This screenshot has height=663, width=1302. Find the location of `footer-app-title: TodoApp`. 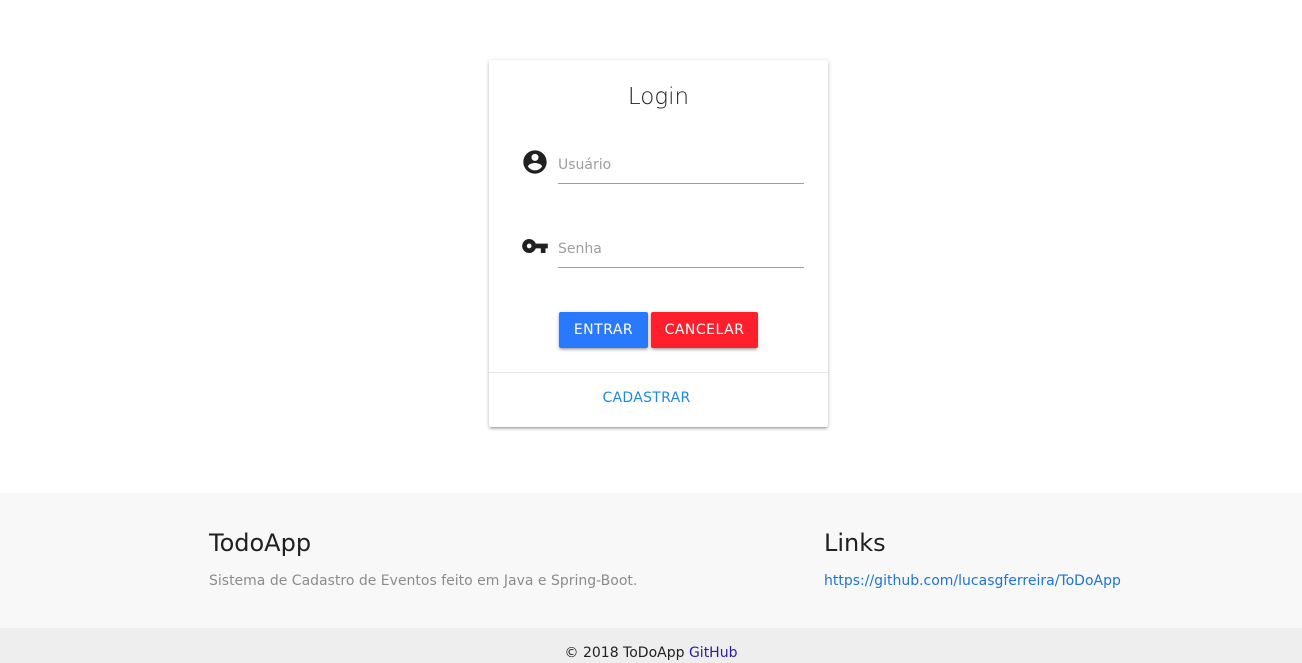

footer-app-title: TodoApp is located at coordinates (260, 543).